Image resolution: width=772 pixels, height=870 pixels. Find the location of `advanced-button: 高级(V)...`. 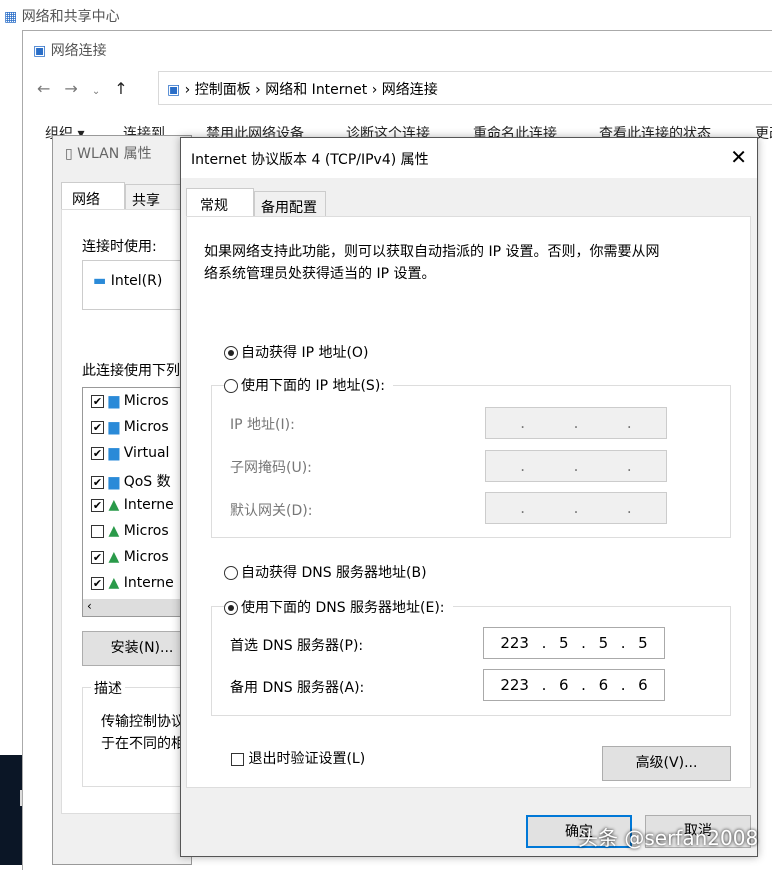

advanced-button: 高级(V)... is located at coordinates (666, 763).